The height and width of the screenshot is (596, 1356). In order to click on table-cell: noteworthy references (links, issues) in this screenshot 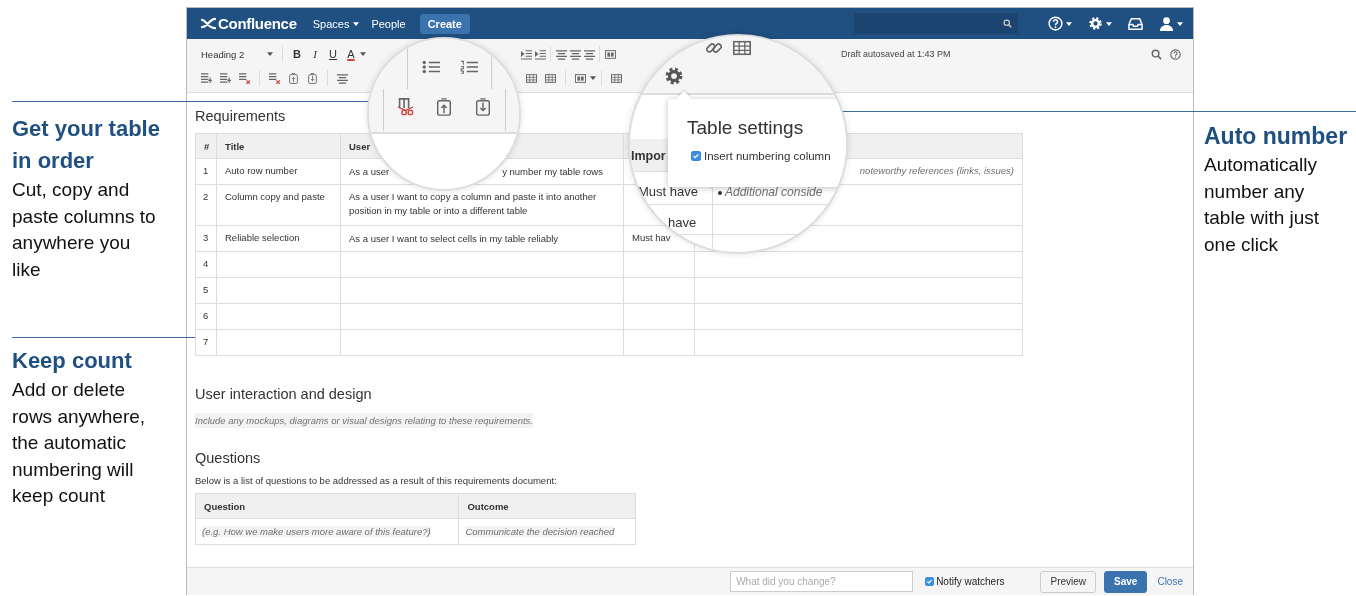, I will do `click(936, 170)`.